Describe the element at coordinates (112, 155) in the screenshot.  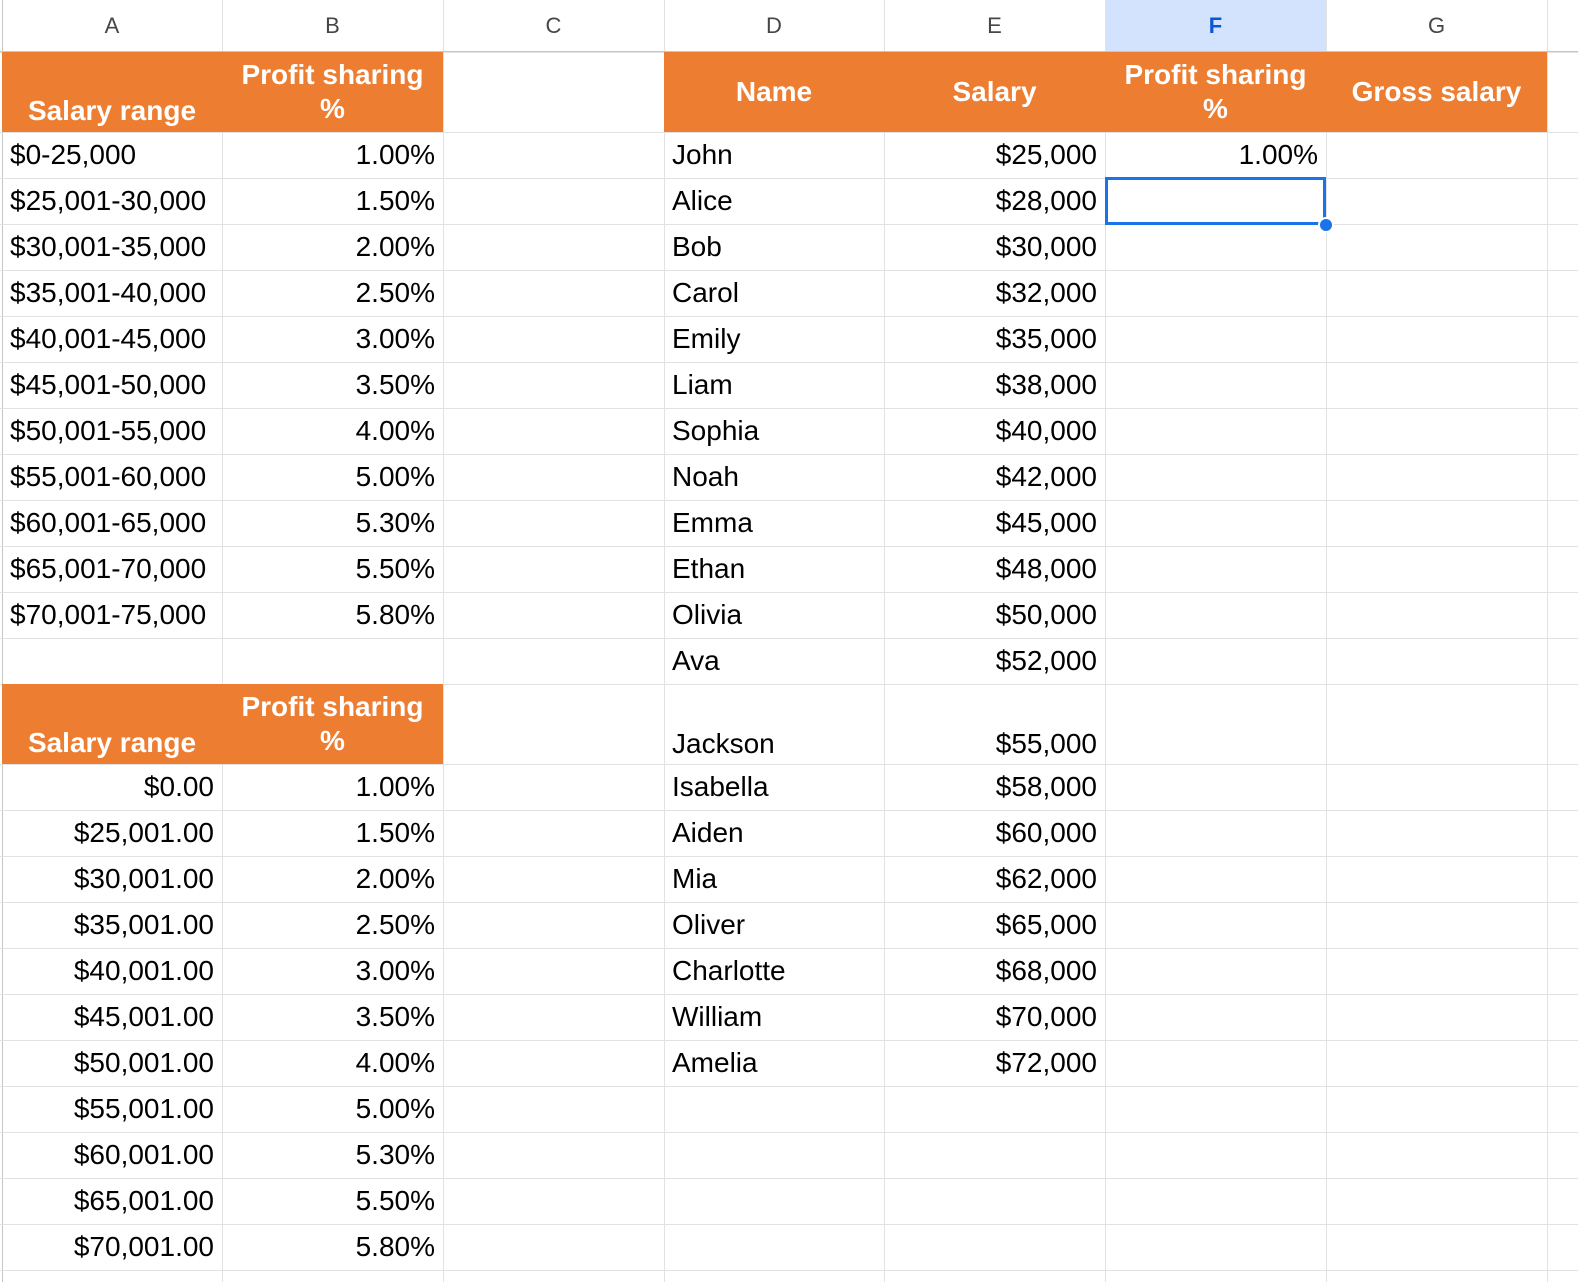
I see `cell-salary-range: $0-25,000` at that location.